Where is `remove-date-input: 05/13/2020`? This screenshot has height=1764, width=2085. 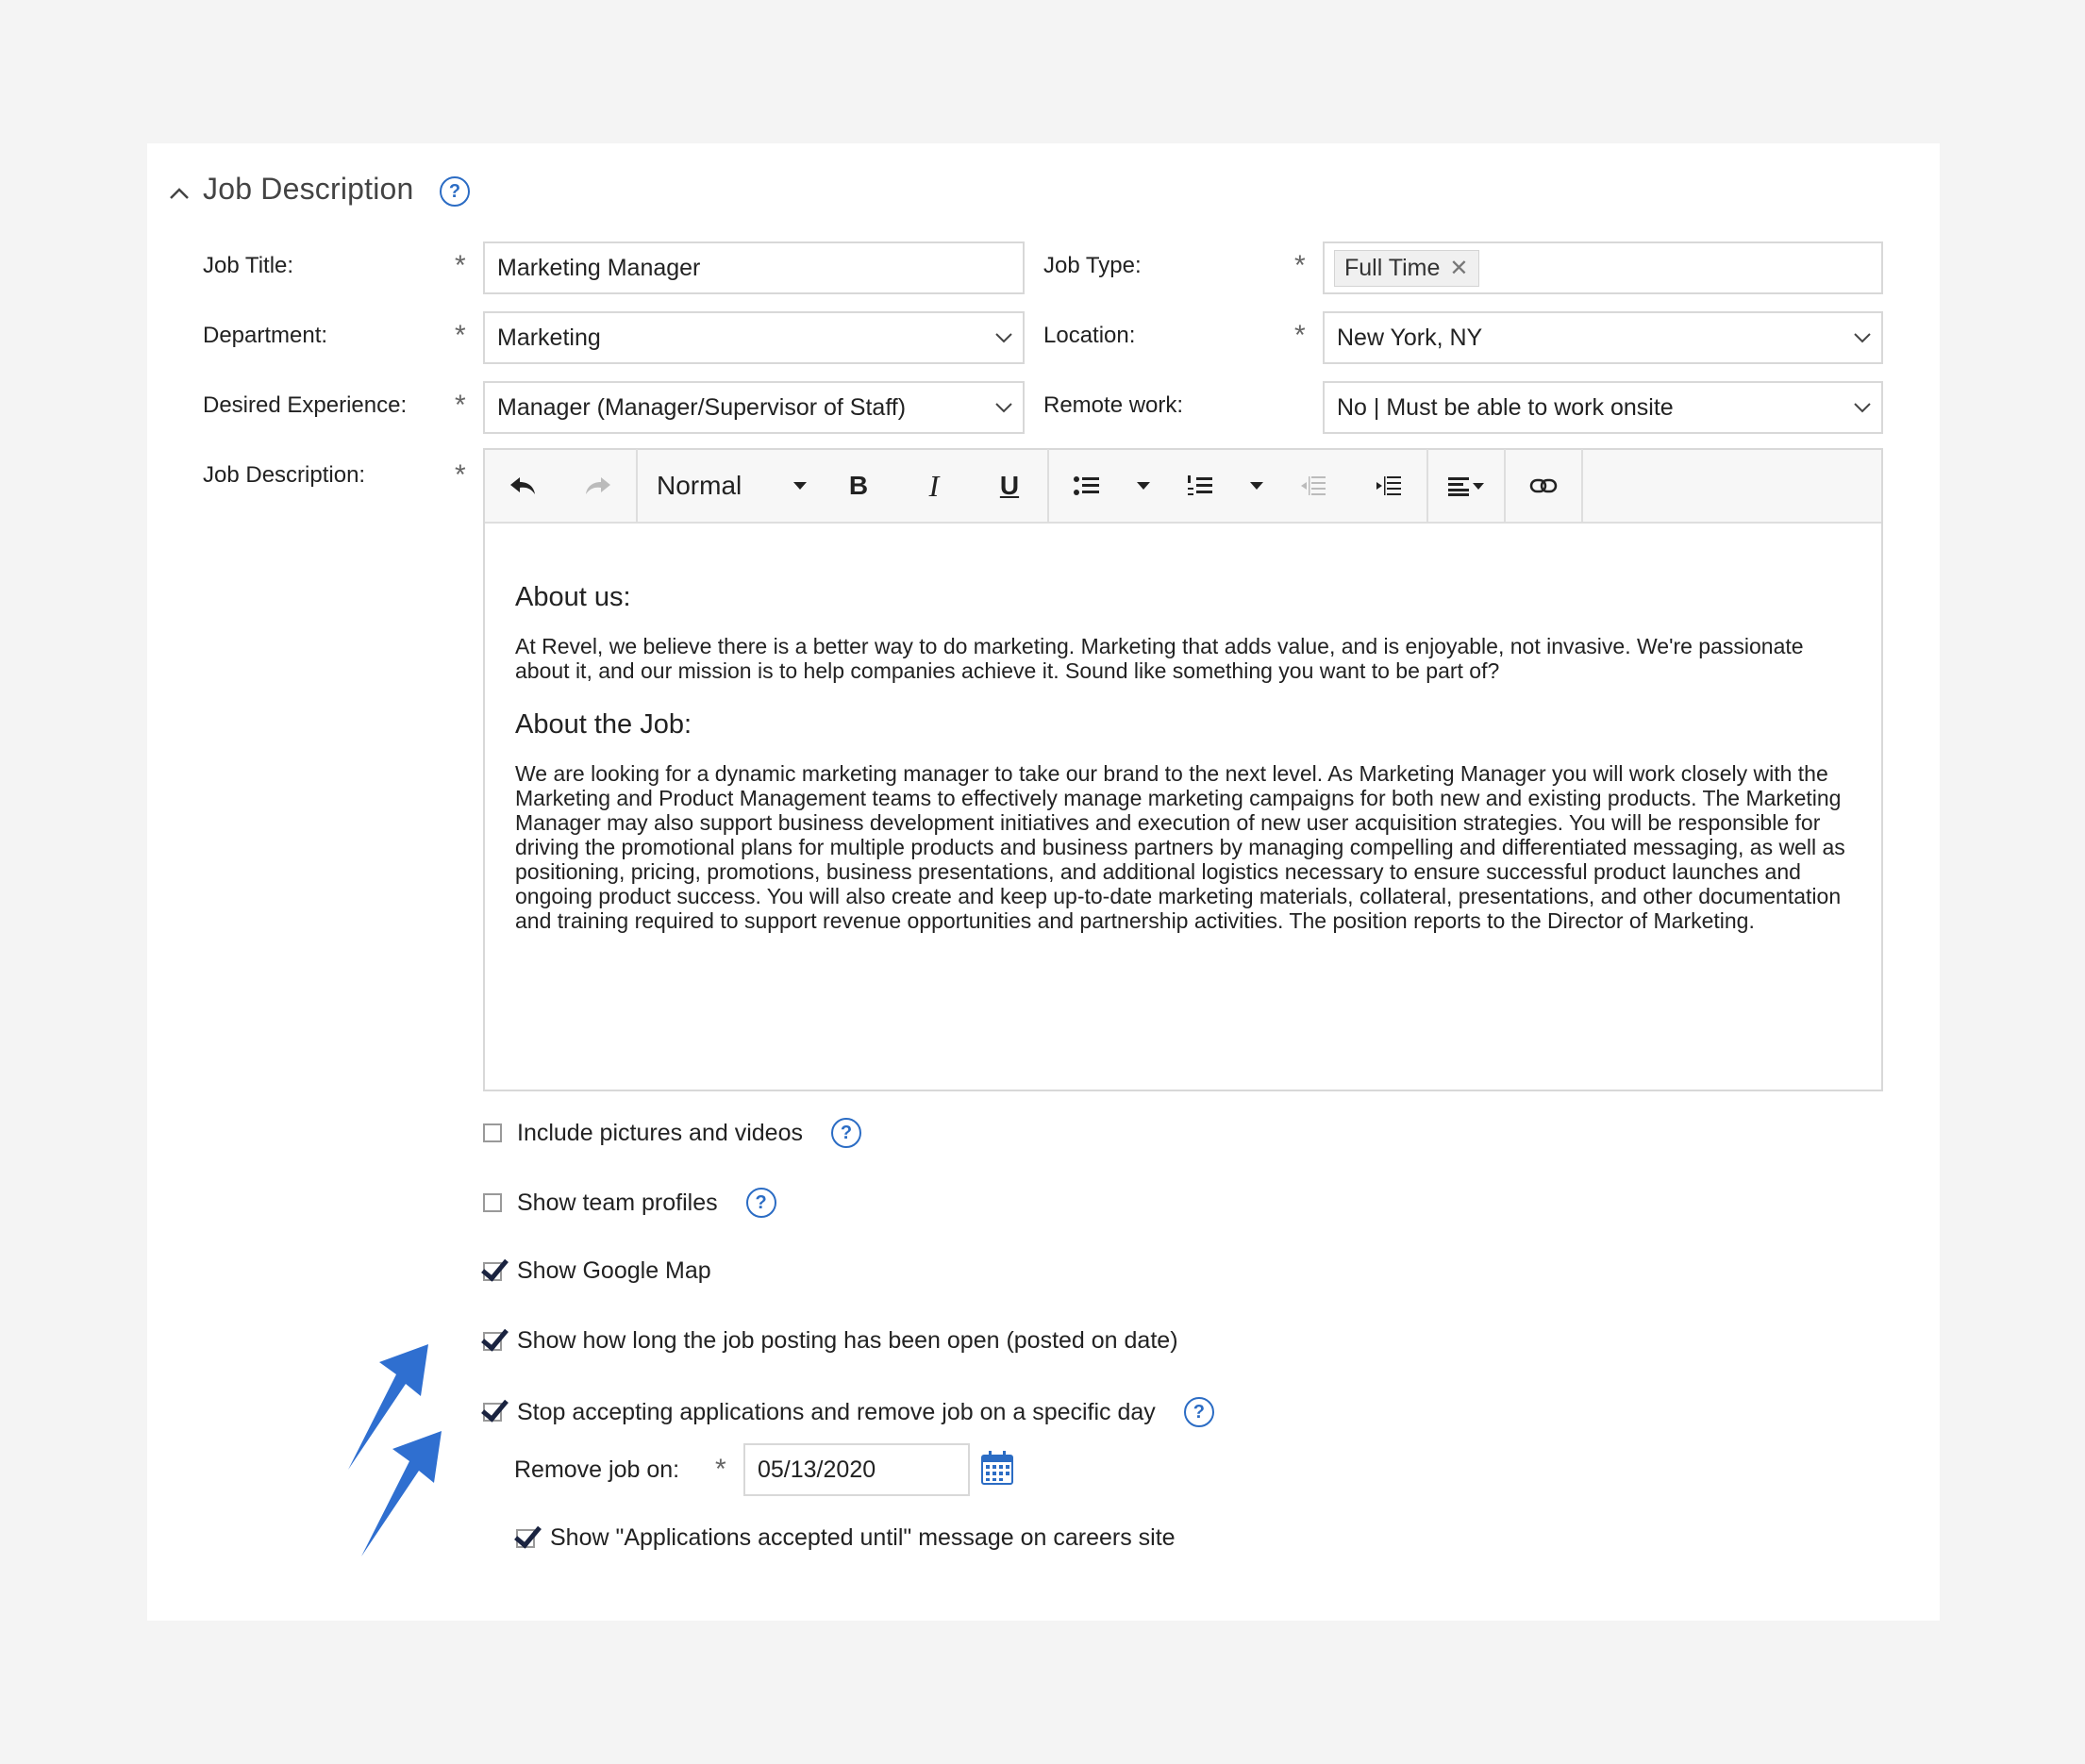
remove-date-input: 05/13/2020 is located at coordinates (857, 1470).